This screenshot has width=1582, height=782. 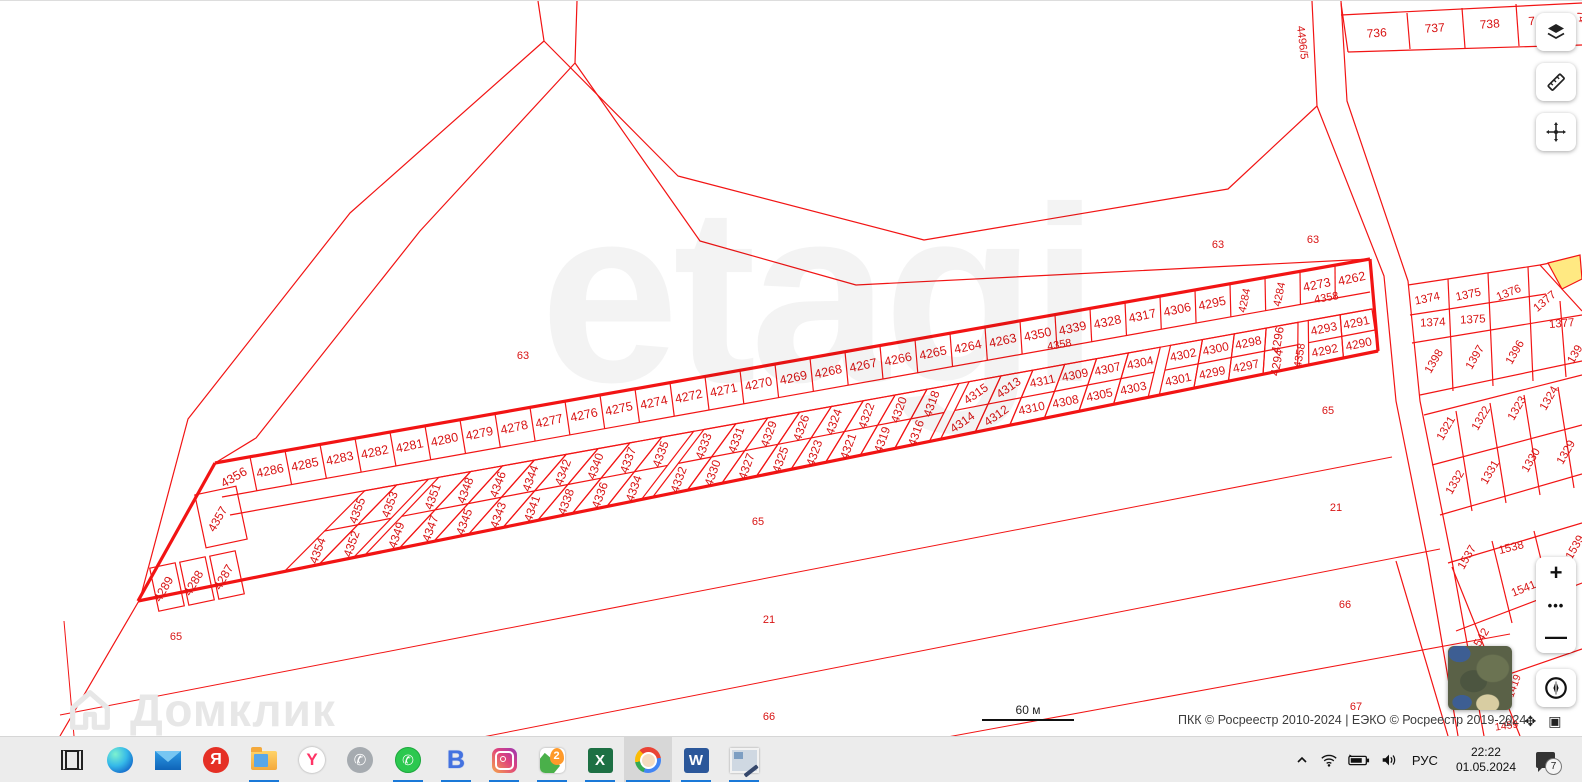 I want to click on parcel-label: 4275, so click(x=619, y=408).